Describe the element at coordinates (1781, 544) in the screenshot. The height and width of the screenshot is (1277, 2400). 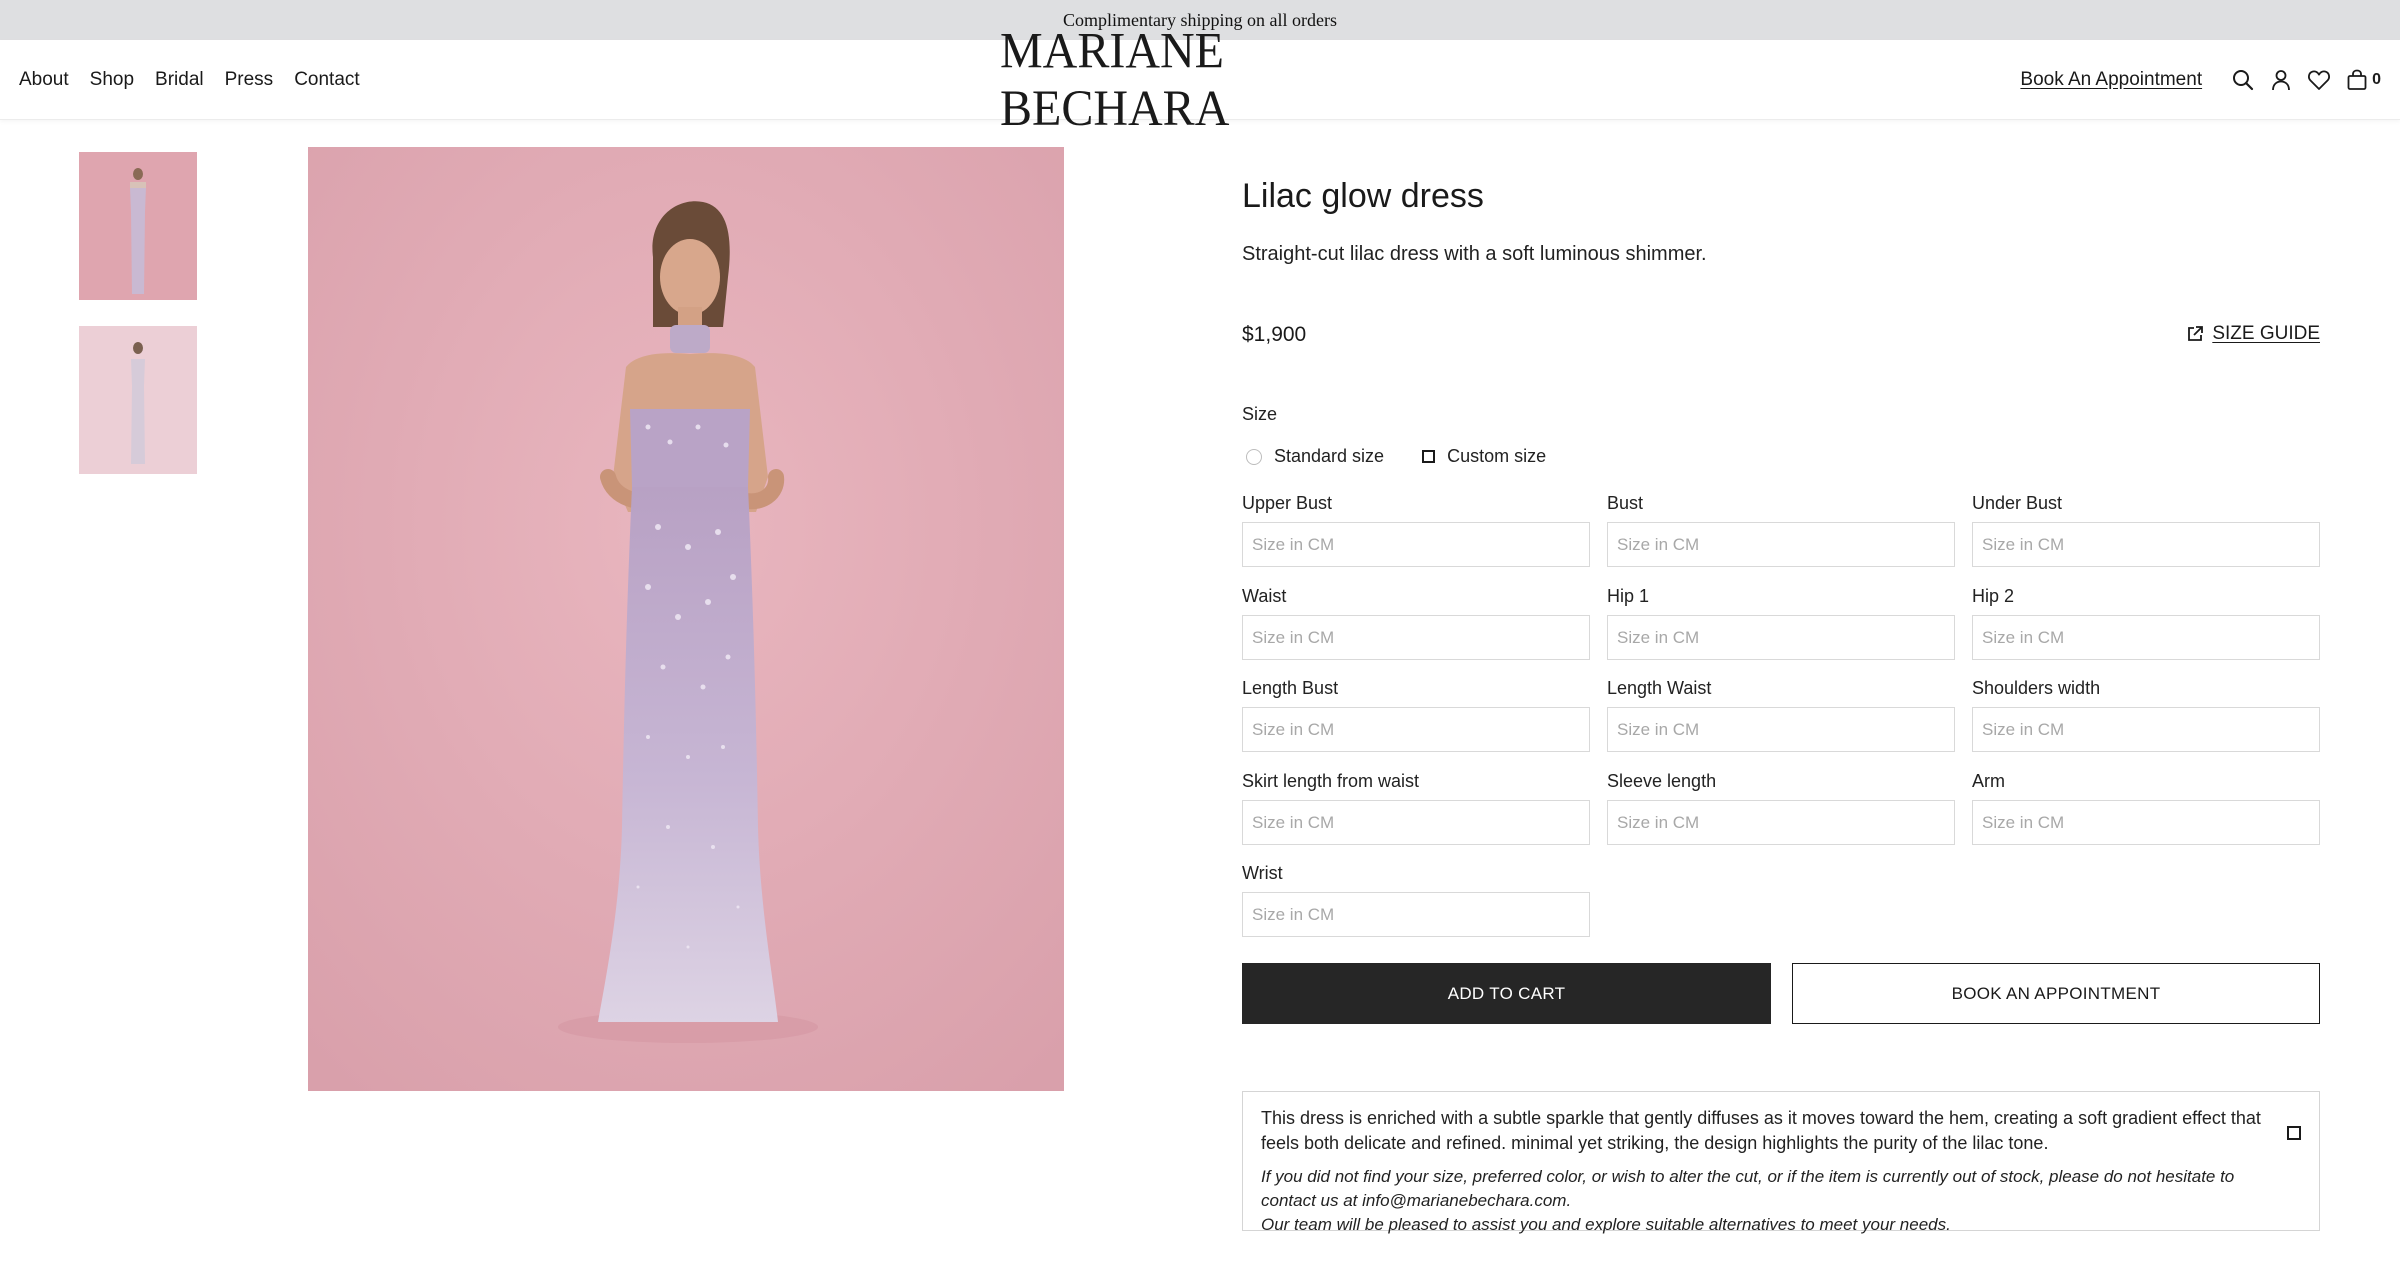
I see `bust-input` at that location.